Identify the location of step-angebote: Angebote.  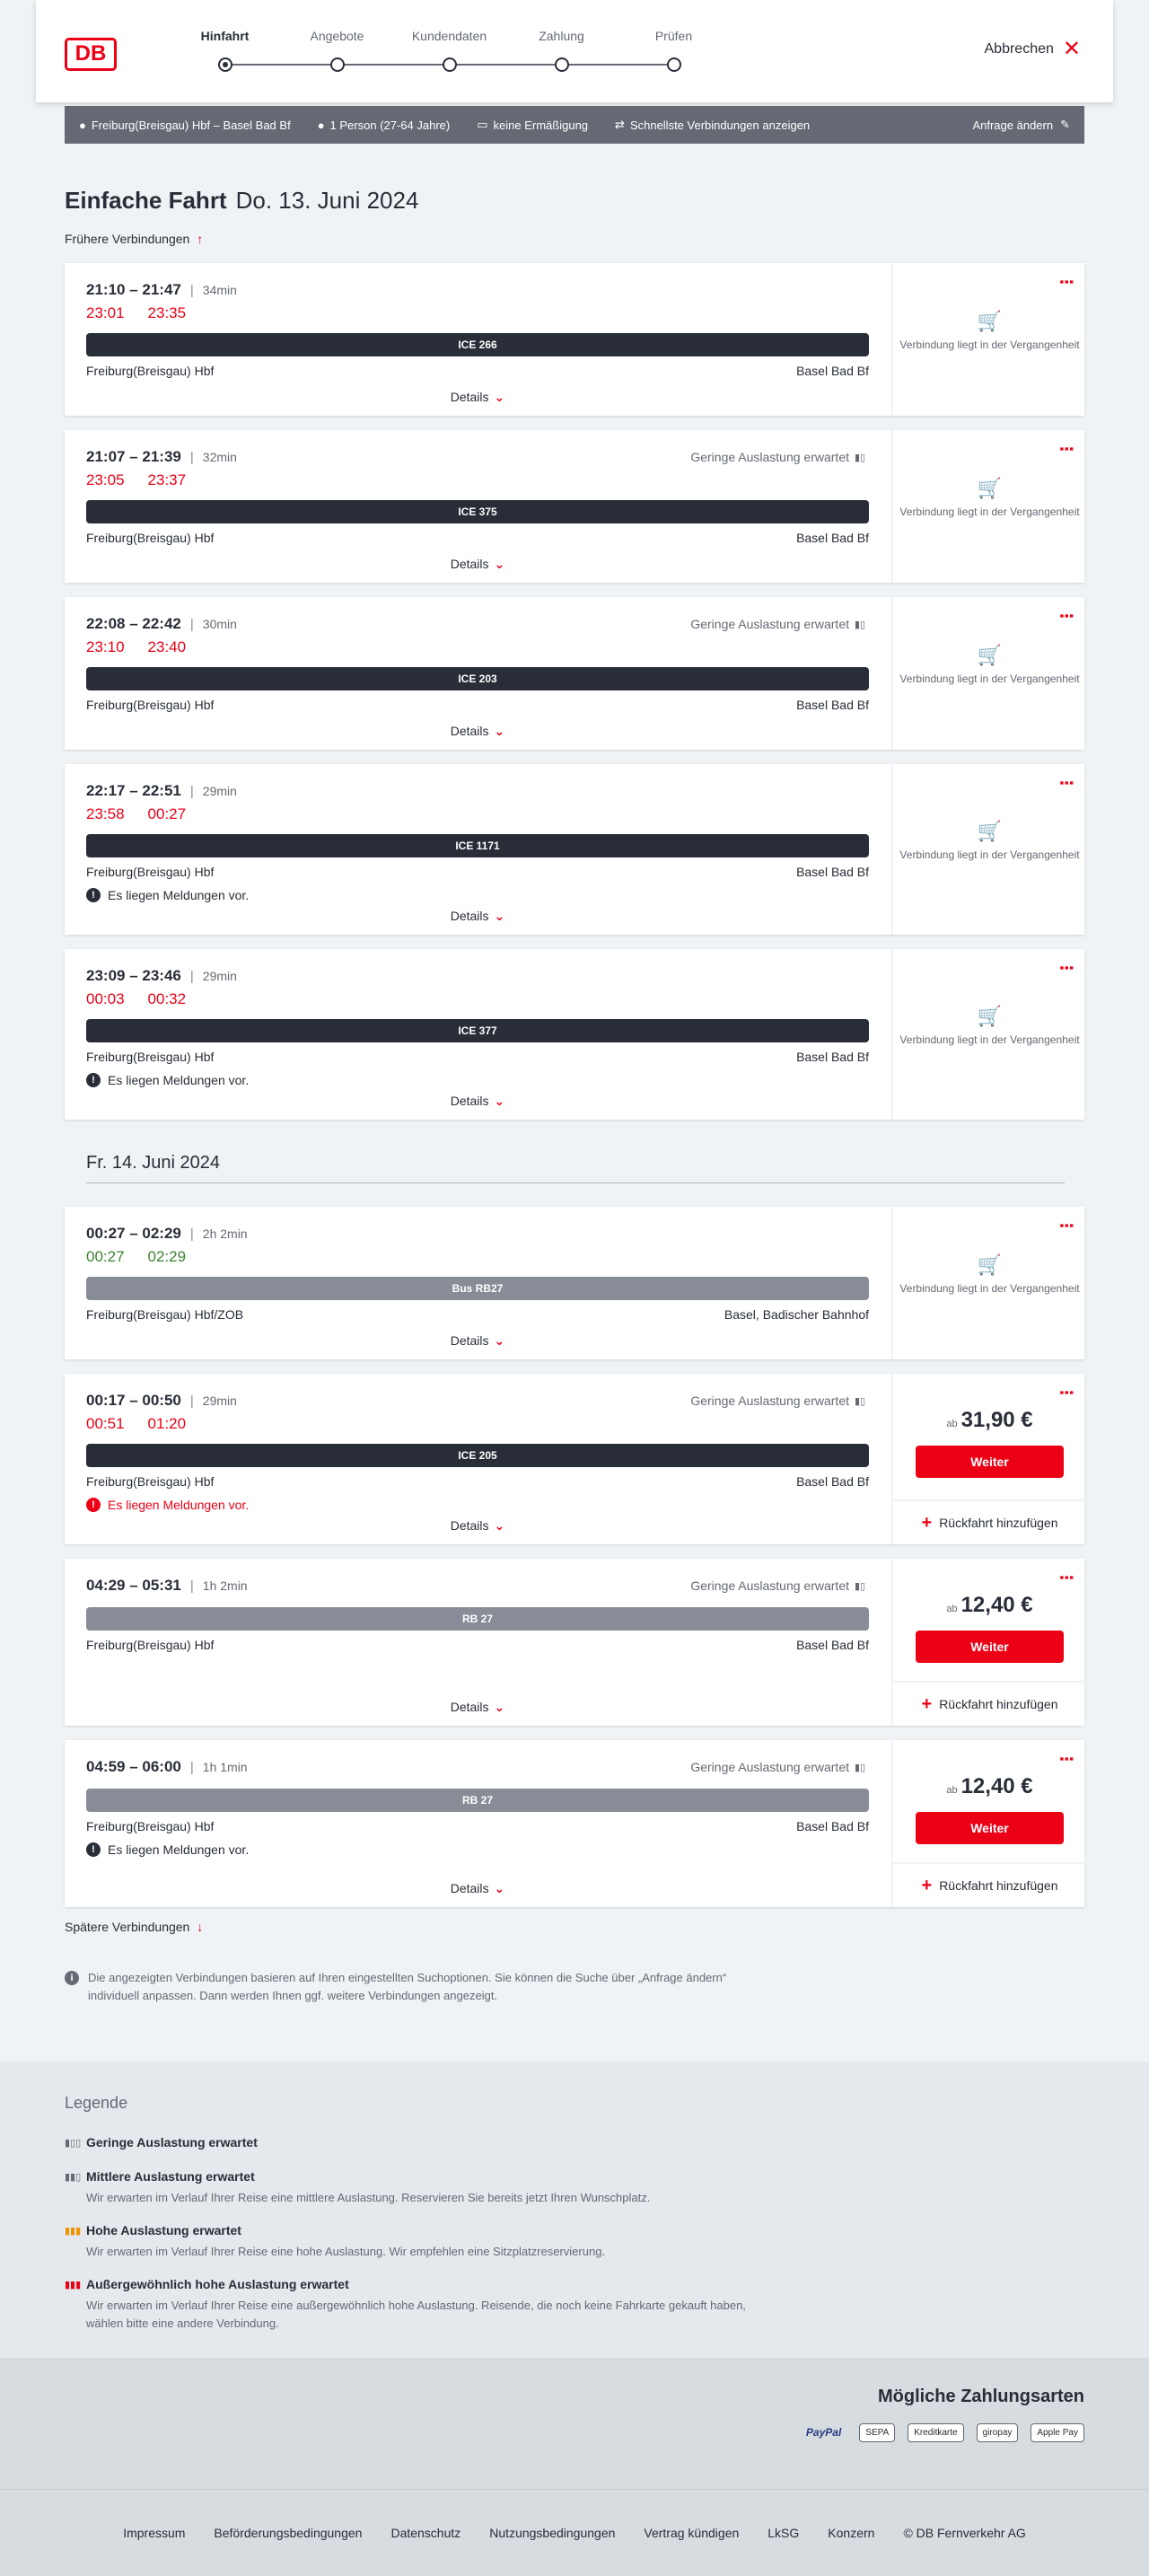
(337, 50).